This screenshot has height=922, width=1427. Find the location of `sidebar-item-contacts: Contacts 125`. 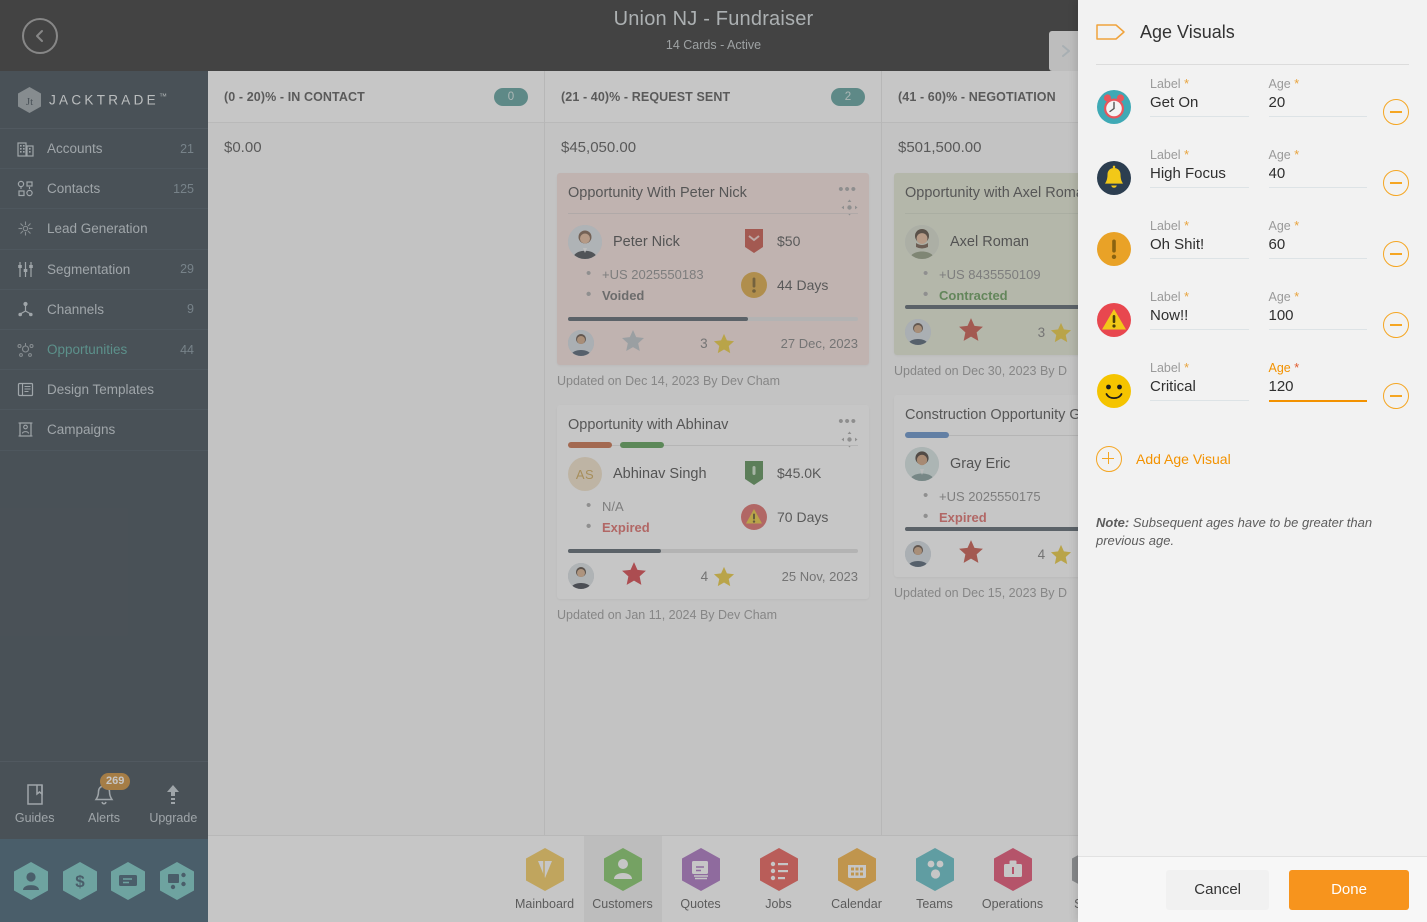

sidebar-item-contacts: Contacts 125 is located at coordinates (104, 189).